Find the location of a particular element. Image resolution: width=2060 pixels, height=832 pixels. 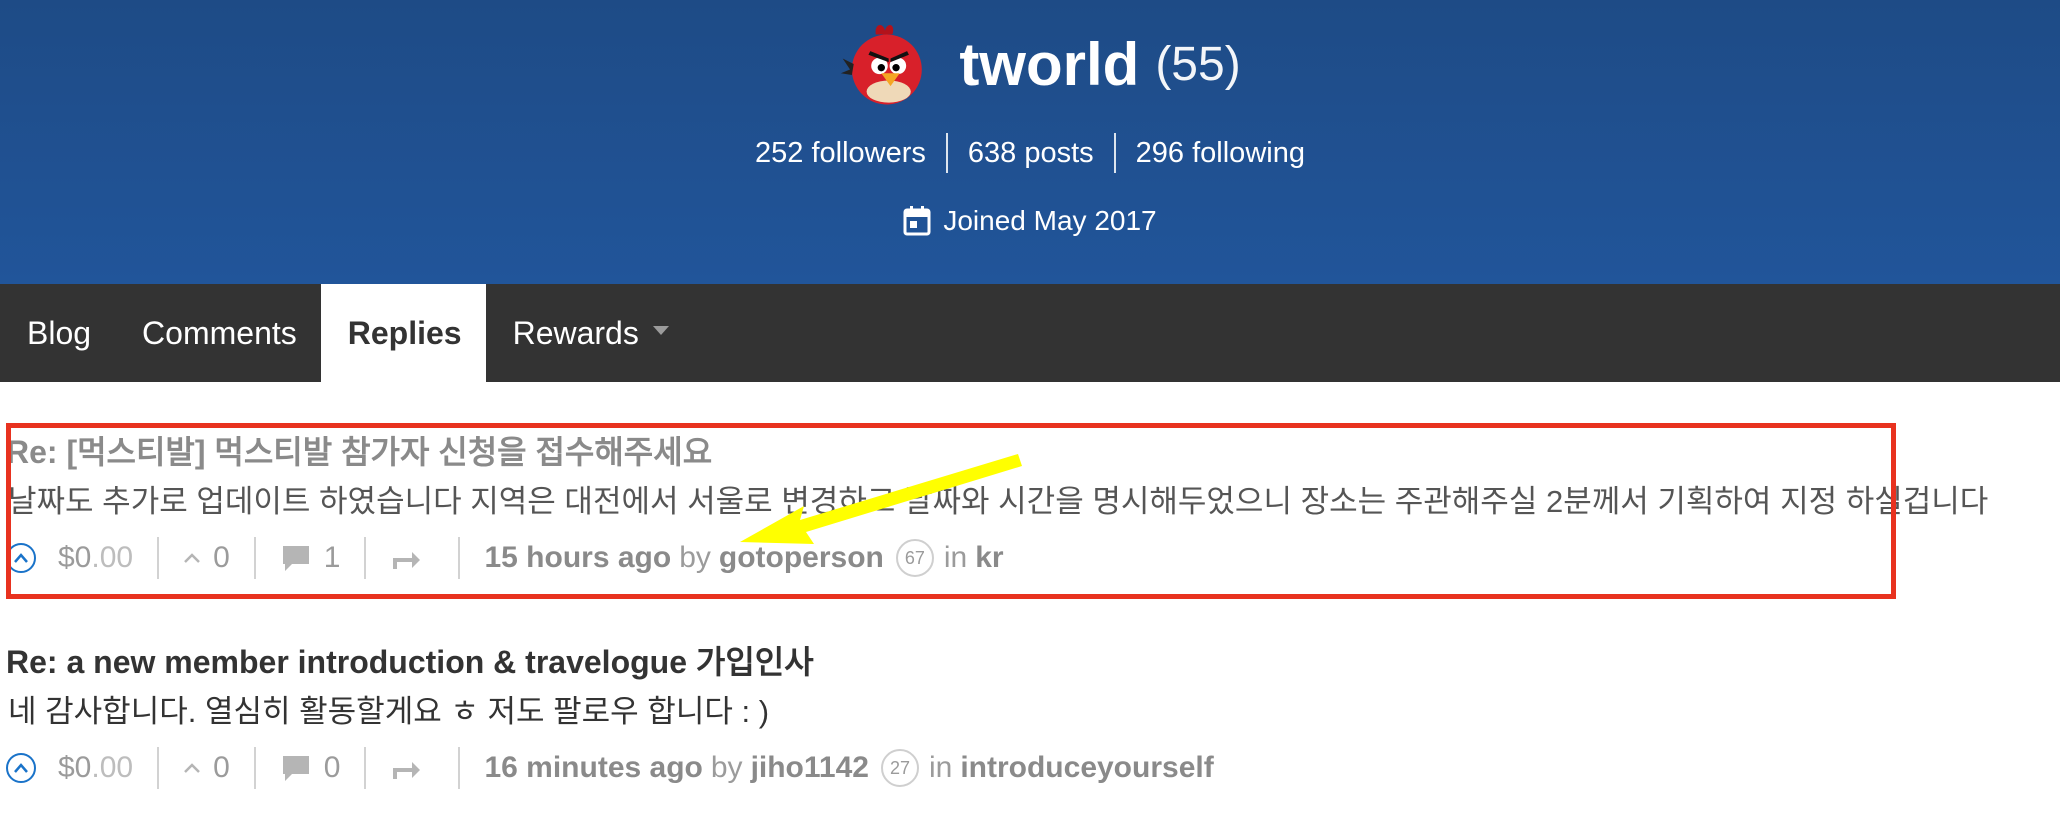

profile-stats: 252 followers 638 posts 296 following is located at coordinates (1030, 153).